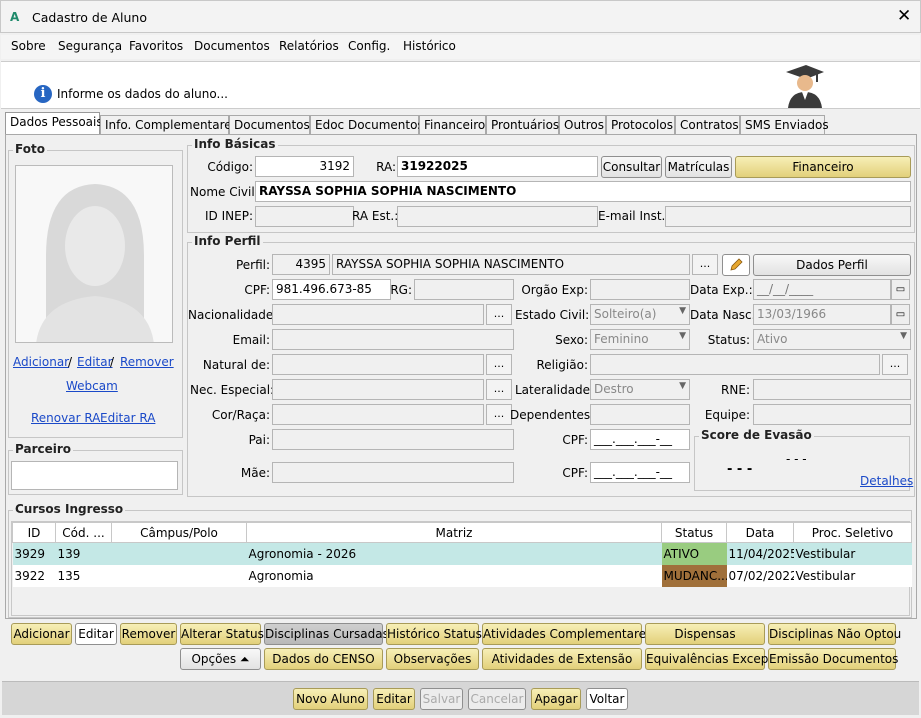  What do you see at coordinates (41, 634) in the screenshot?
I see `adicionar-curso-button: Adicionar` at bounding box center [41, 634].